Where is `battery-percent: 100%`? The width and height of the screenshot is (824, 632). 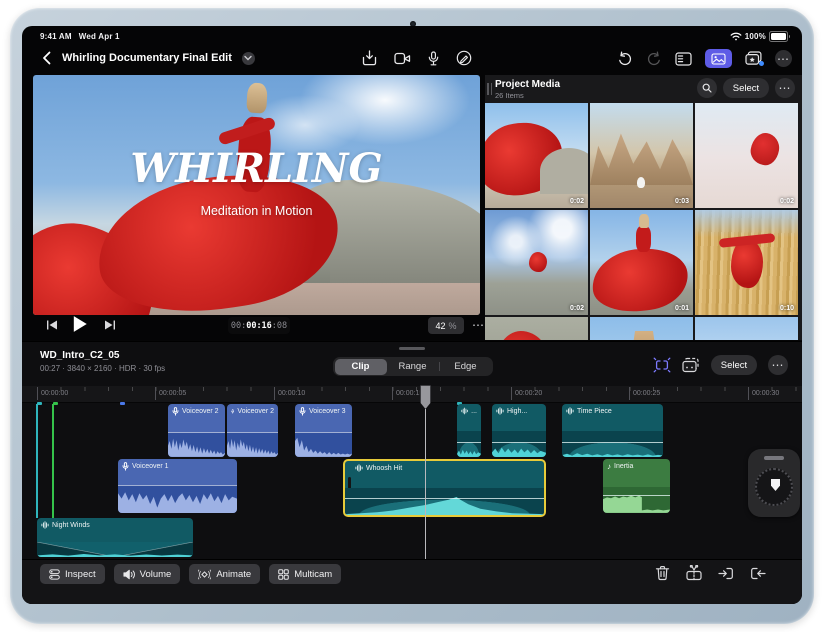
battery-percent: 100% is located at coordinates (755, 36).